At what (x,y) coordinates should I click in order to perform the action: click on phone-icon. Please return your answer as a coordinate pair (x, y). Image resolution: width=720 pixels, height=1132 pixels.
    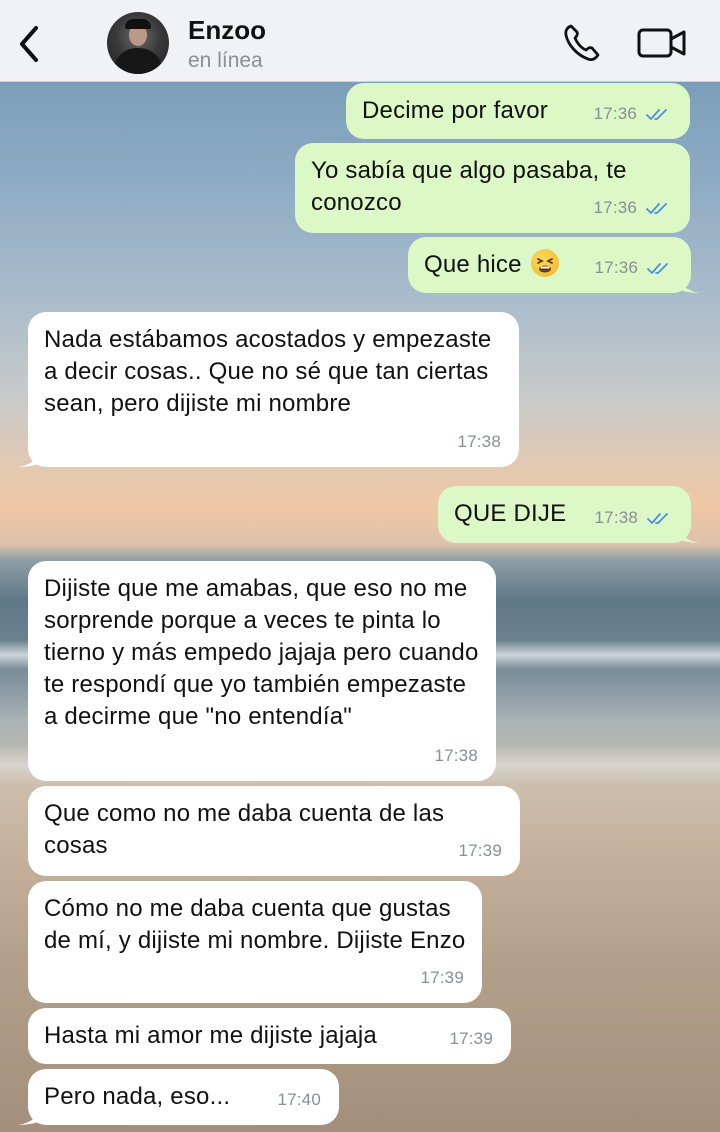
    Looking at the image, I should click on (582, 43).